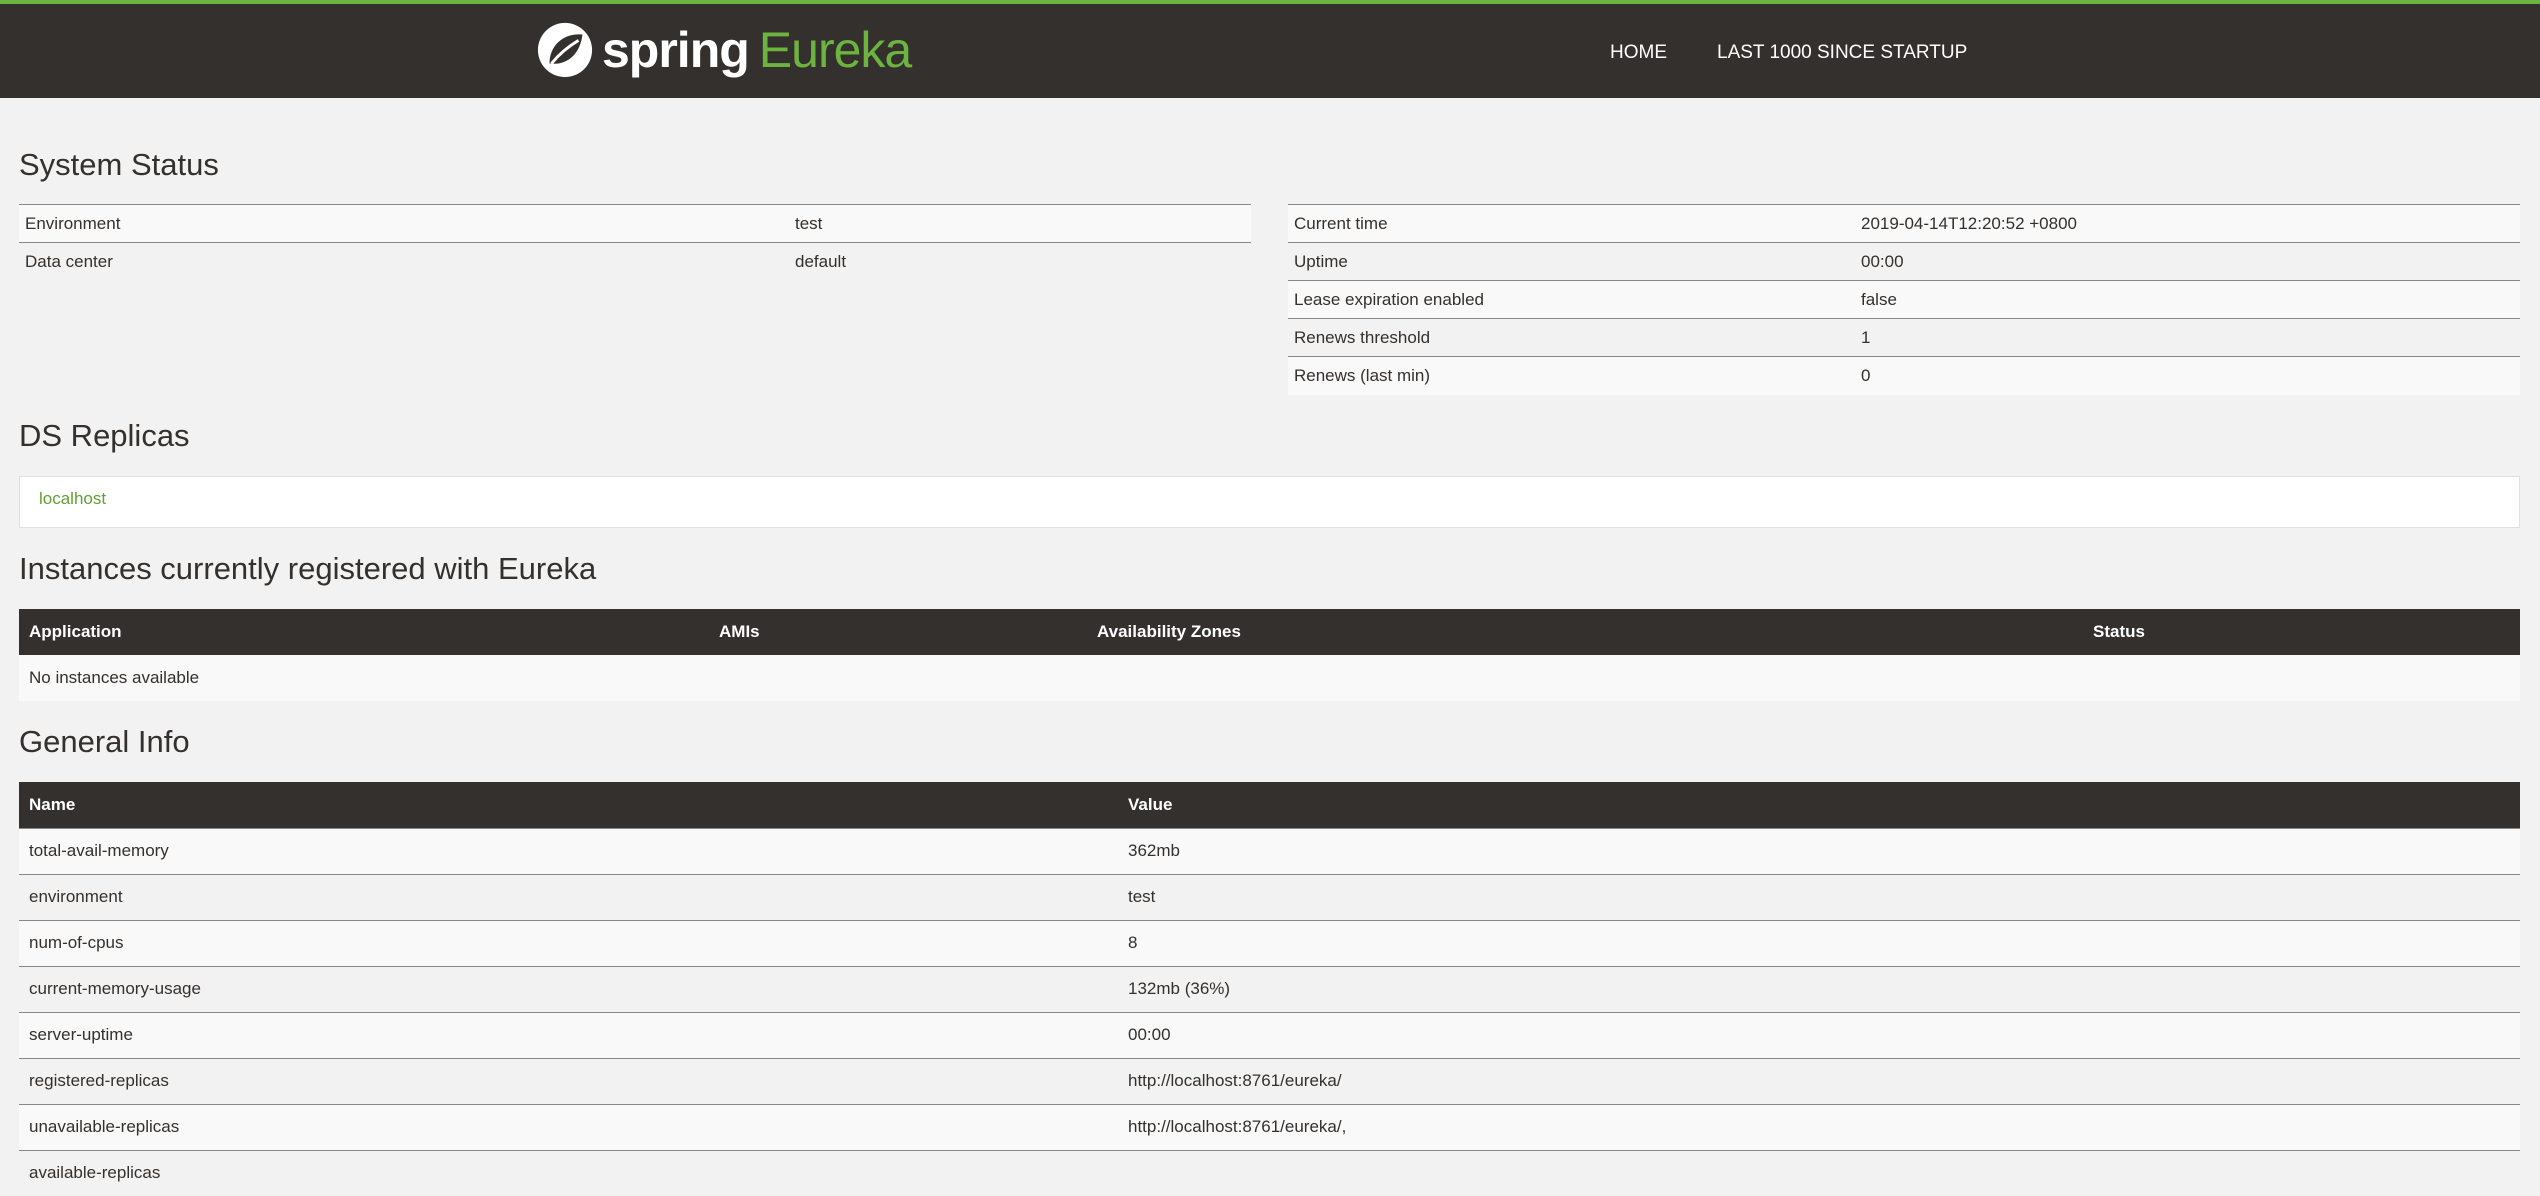 The height and width of the screenshot is (1196, 2540). I want to click on empty-instances-message: No instances available, so click(1269, 678).